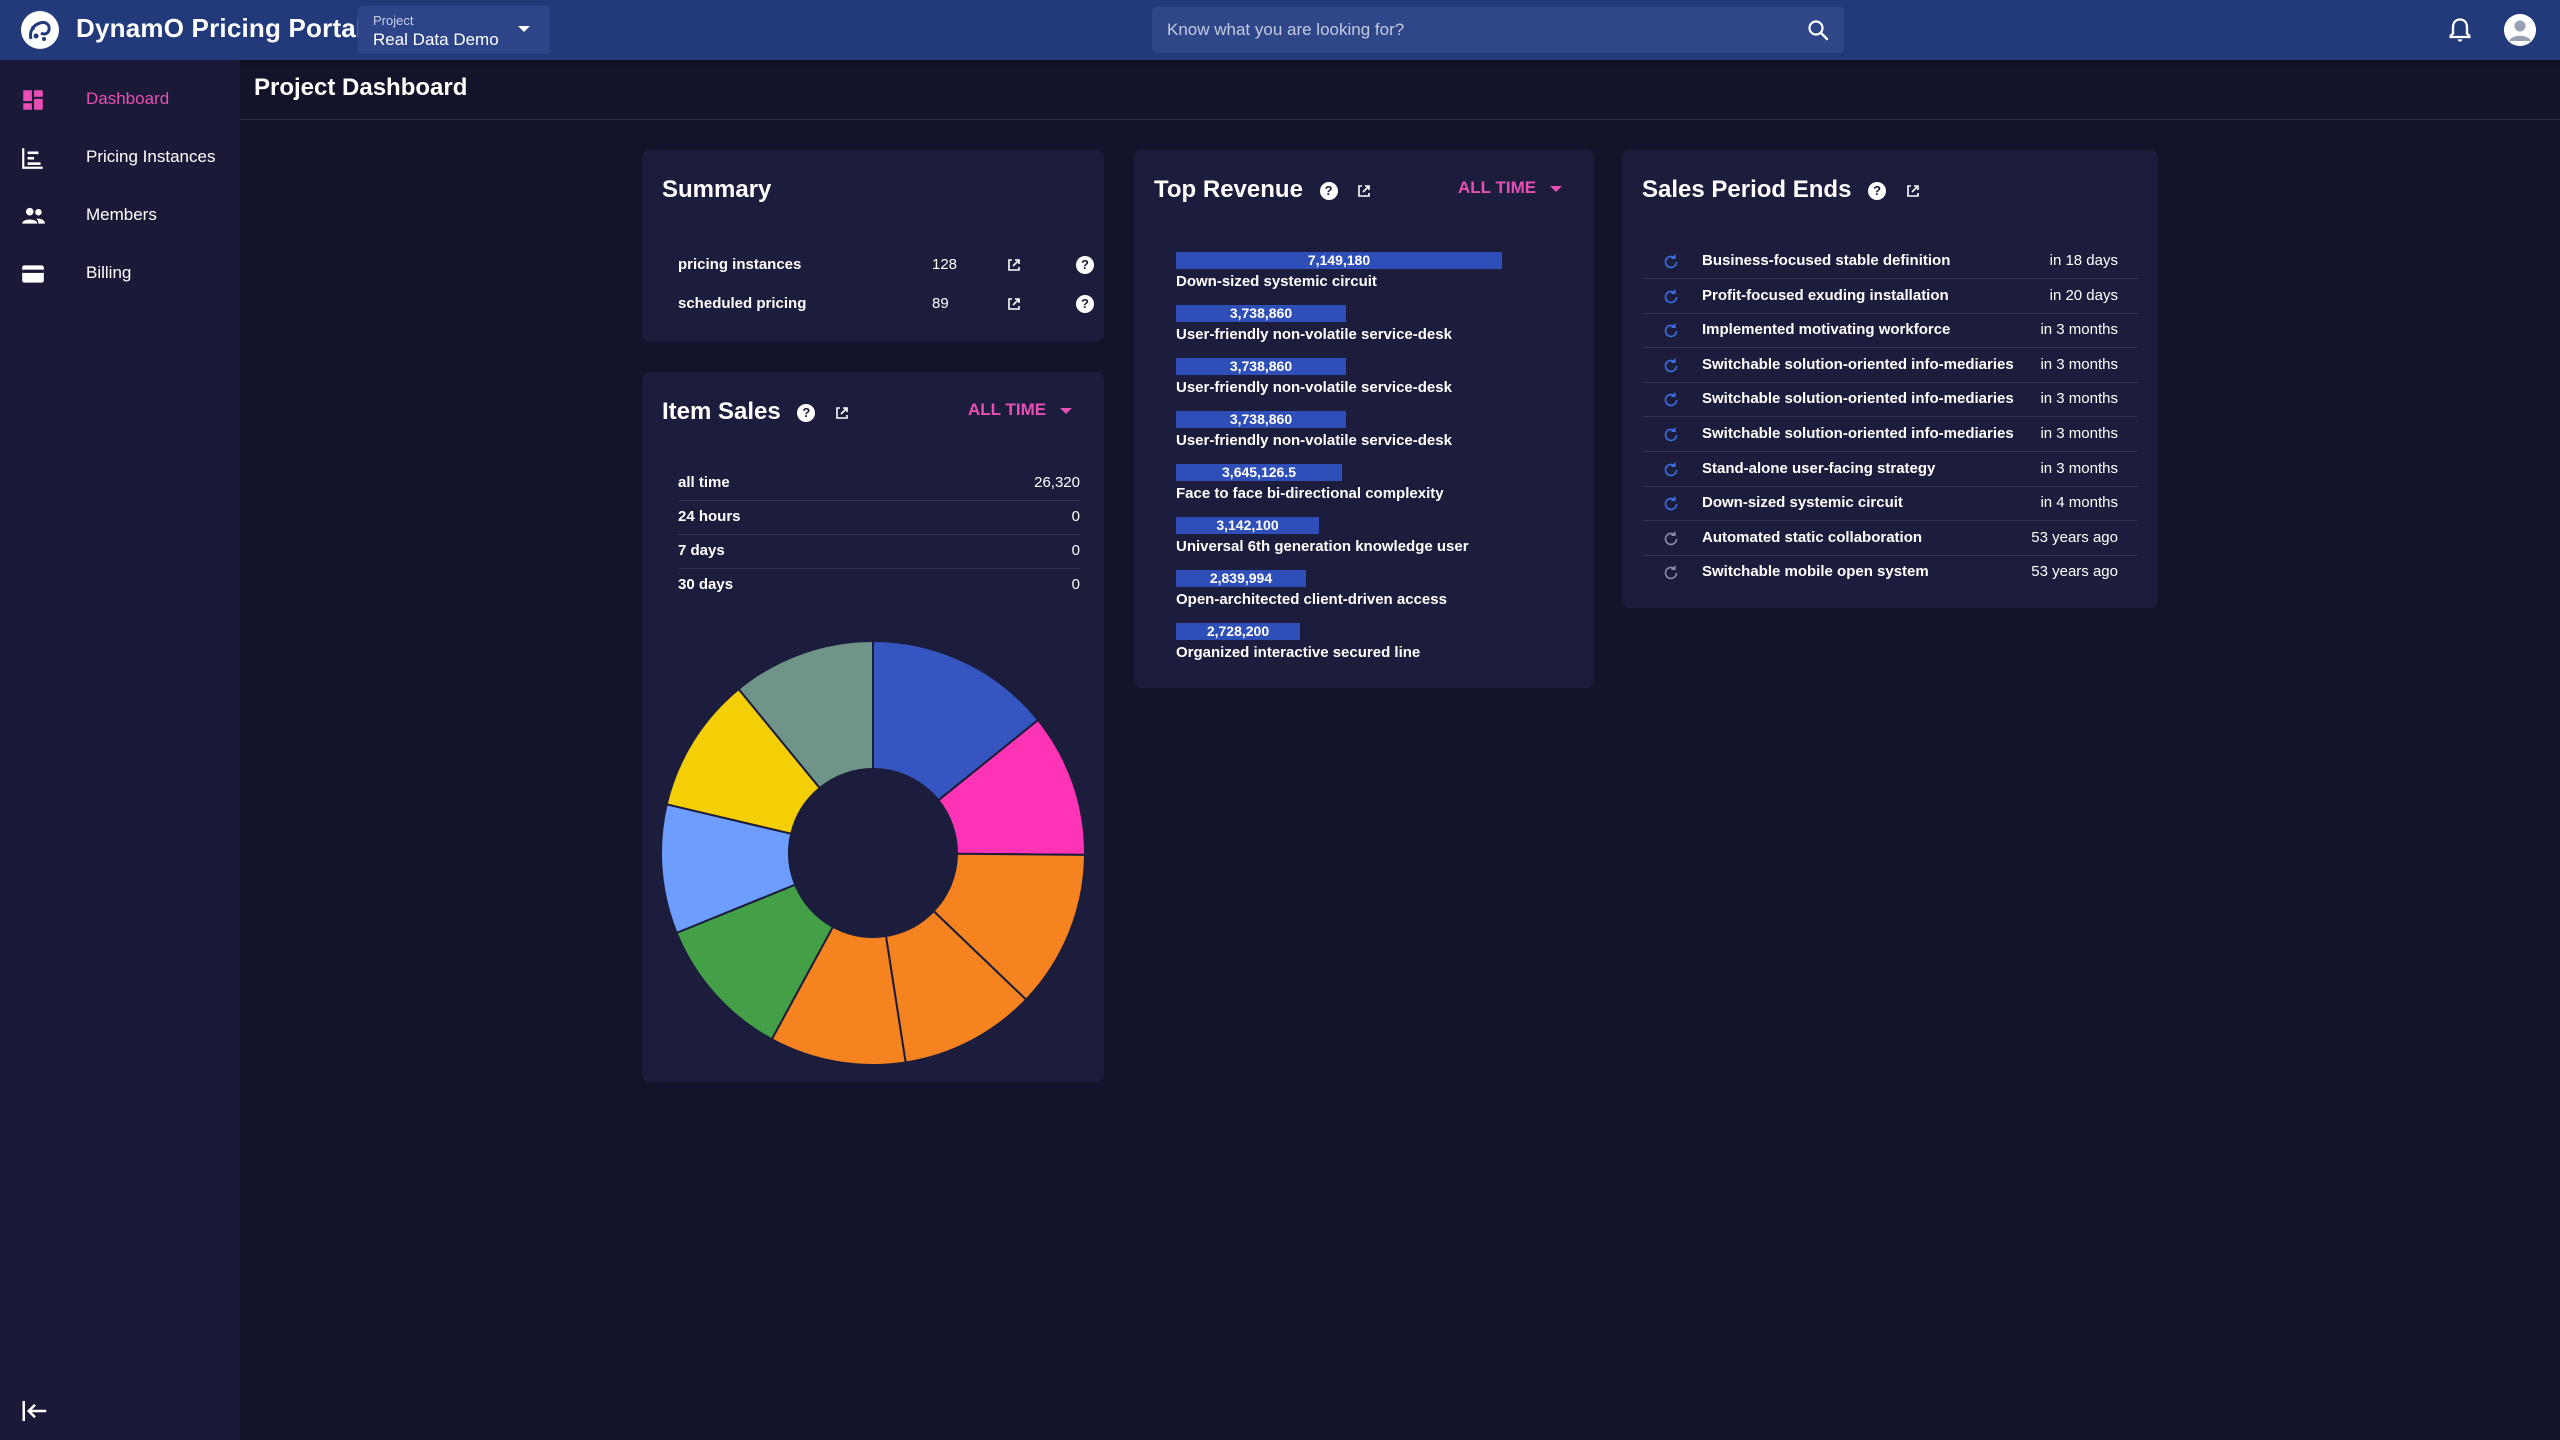  I want to click on revenue-item-name: Open-architected client-driven access, so click(1311, 599).